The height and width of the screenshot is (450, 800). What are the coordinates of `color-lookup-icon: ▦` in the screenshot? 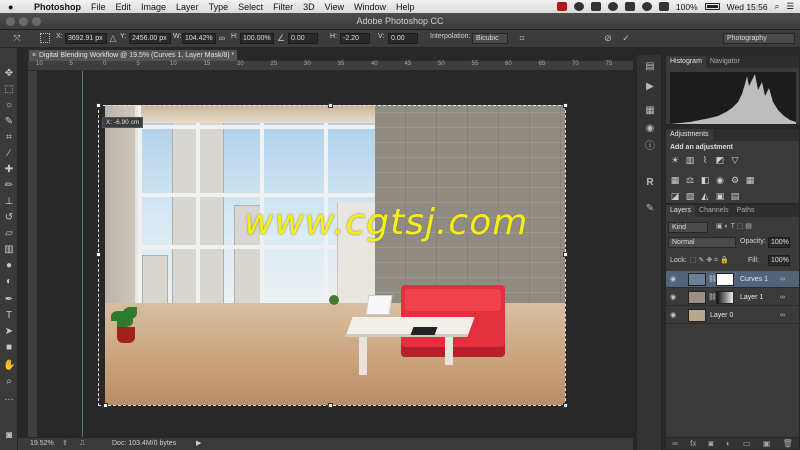 It's located at (750, 180).